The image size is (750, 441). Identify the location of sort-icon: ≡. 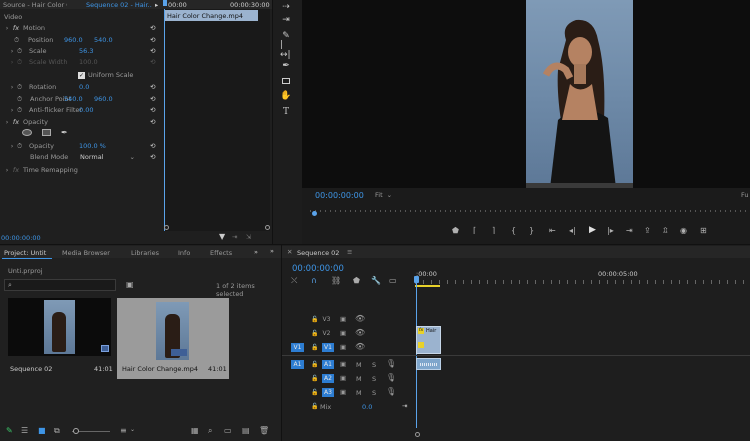
(123, 430).